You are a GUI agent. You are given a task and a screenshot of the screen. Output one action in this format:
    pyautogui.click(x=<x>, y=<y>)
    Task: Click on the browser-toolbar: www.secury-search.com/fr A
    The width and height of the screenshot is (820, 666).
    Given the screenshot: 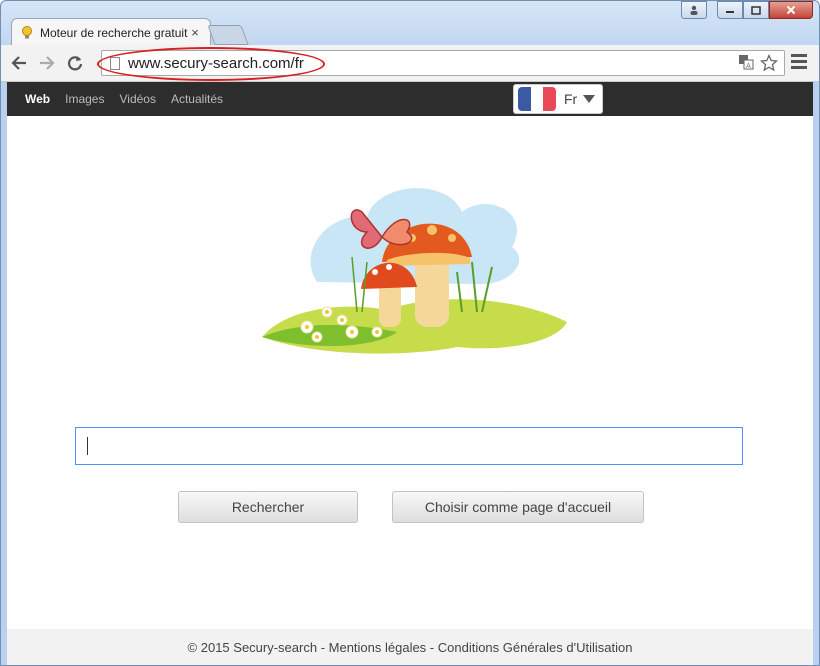 What is the action you would take?
    pyautogui.click(x=410, y=63)
    